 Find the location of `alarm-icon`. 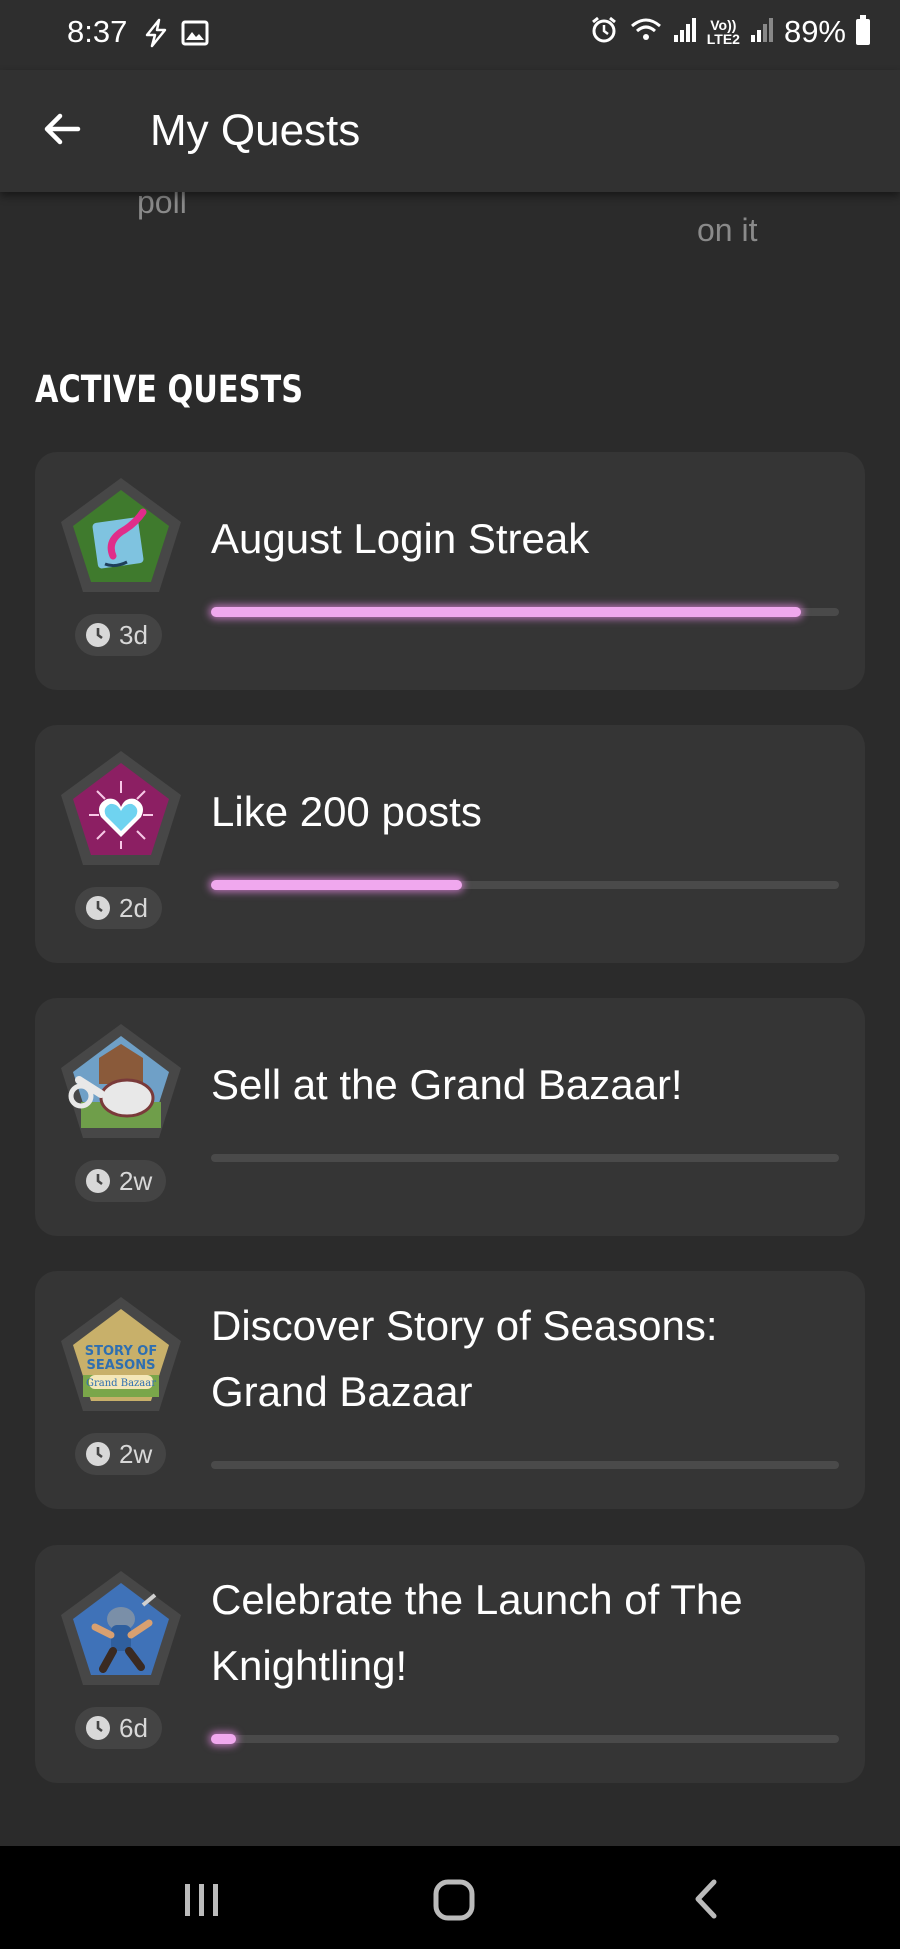

alarm-icon is located at coordinates (604, 32).